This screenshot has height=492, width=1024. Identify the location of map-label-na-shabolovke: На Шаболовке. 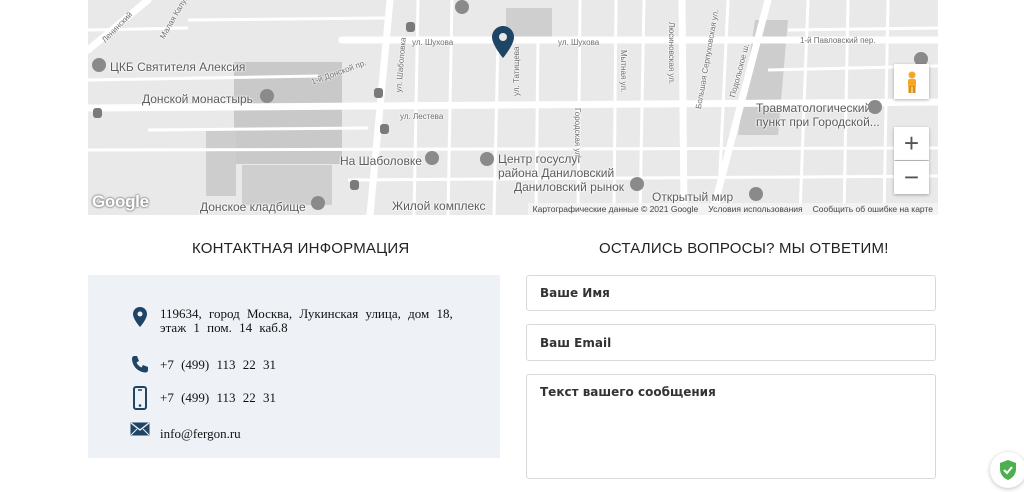
(381, 161).